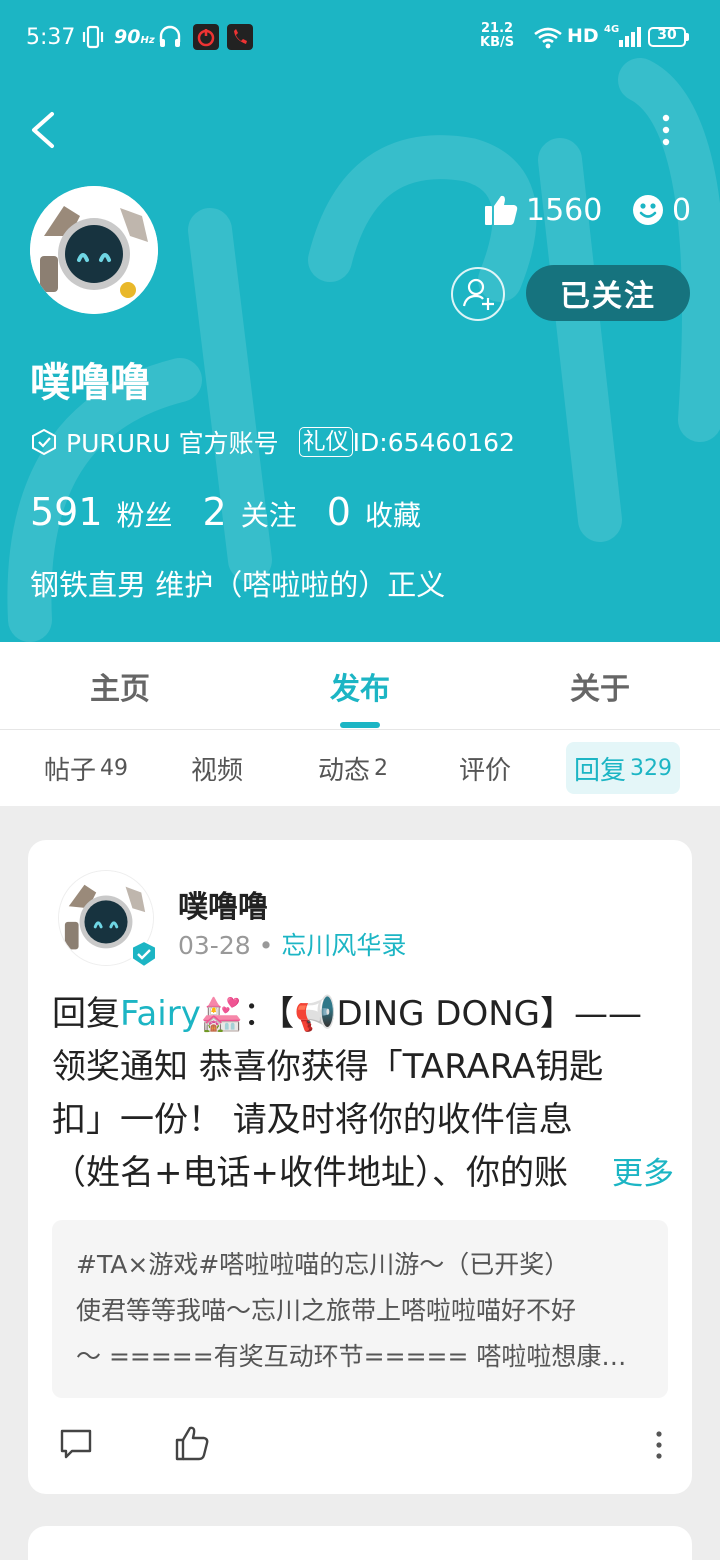 This screenshot has height=1560, width=720. What do you see at coordinates (217, 768) in the screenshot?
I see `subtab-videos: 视频` at bounding box center [217, 768].